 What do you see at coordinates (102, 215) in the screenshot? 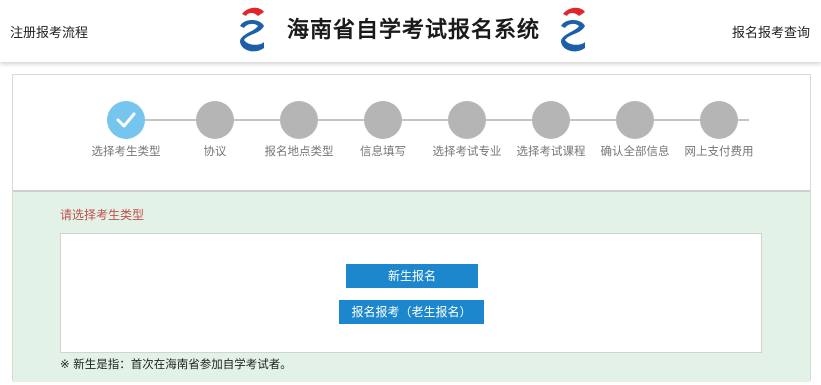
I see `section-title: 请选择考生类型` at bounding box center [102, 215].